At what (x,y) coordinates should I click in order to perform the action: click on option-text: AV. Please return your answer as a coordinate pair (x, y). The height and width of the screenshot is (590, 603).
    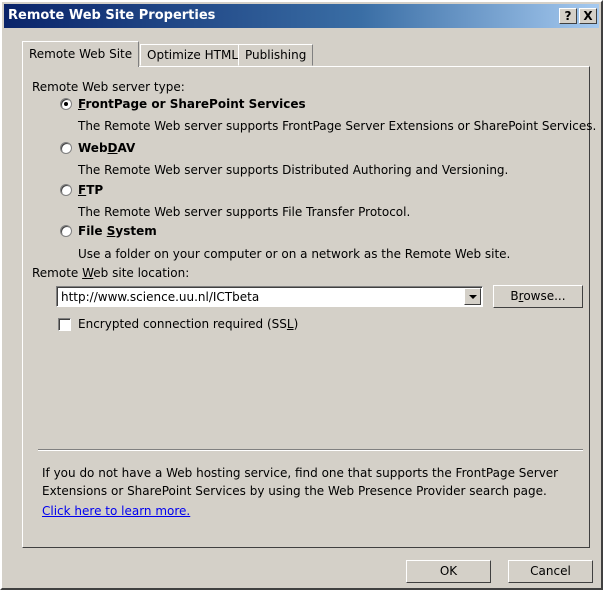
    Looking at the image, I should click on (126, 148).